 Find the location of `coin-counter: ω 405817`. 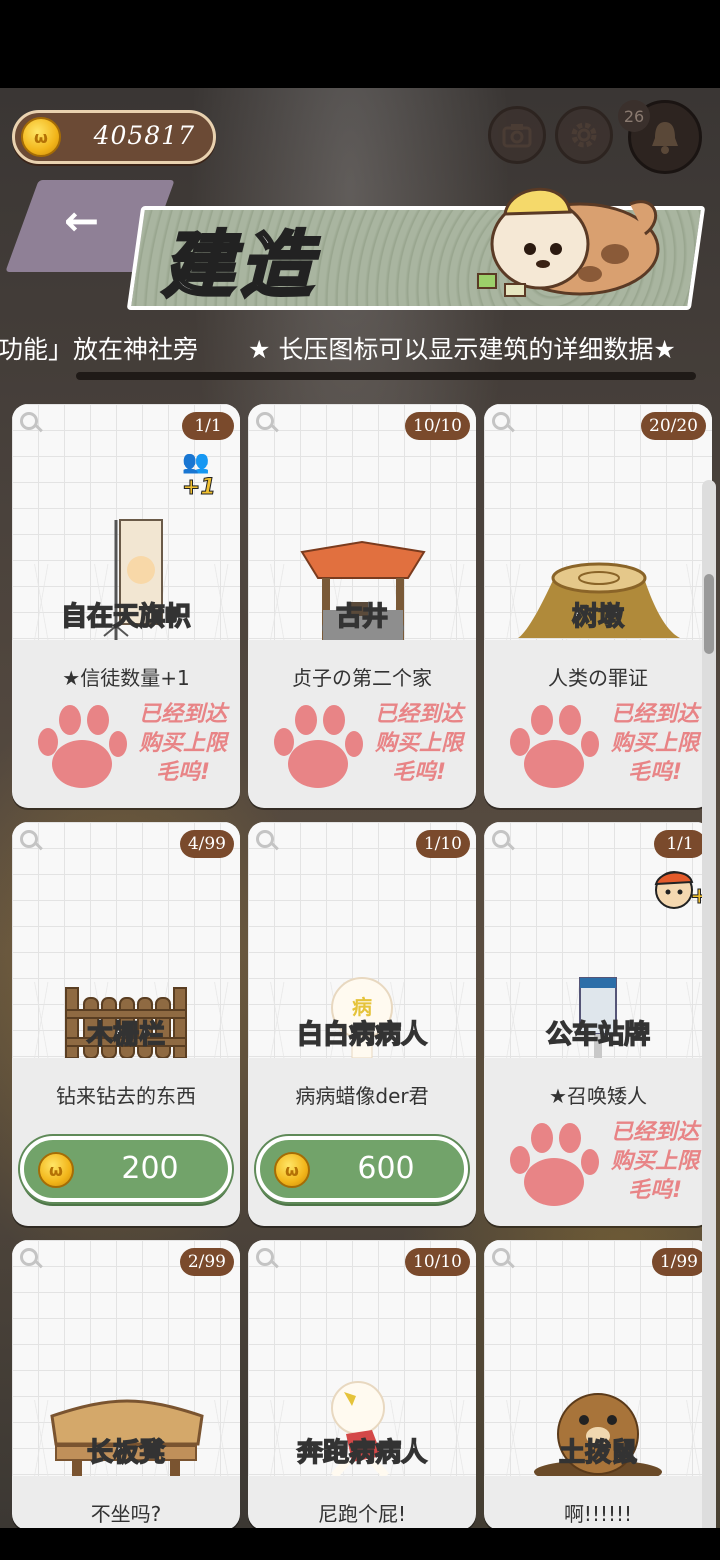

coin-counter: ω 405817 is located at coordinates (114, 137).